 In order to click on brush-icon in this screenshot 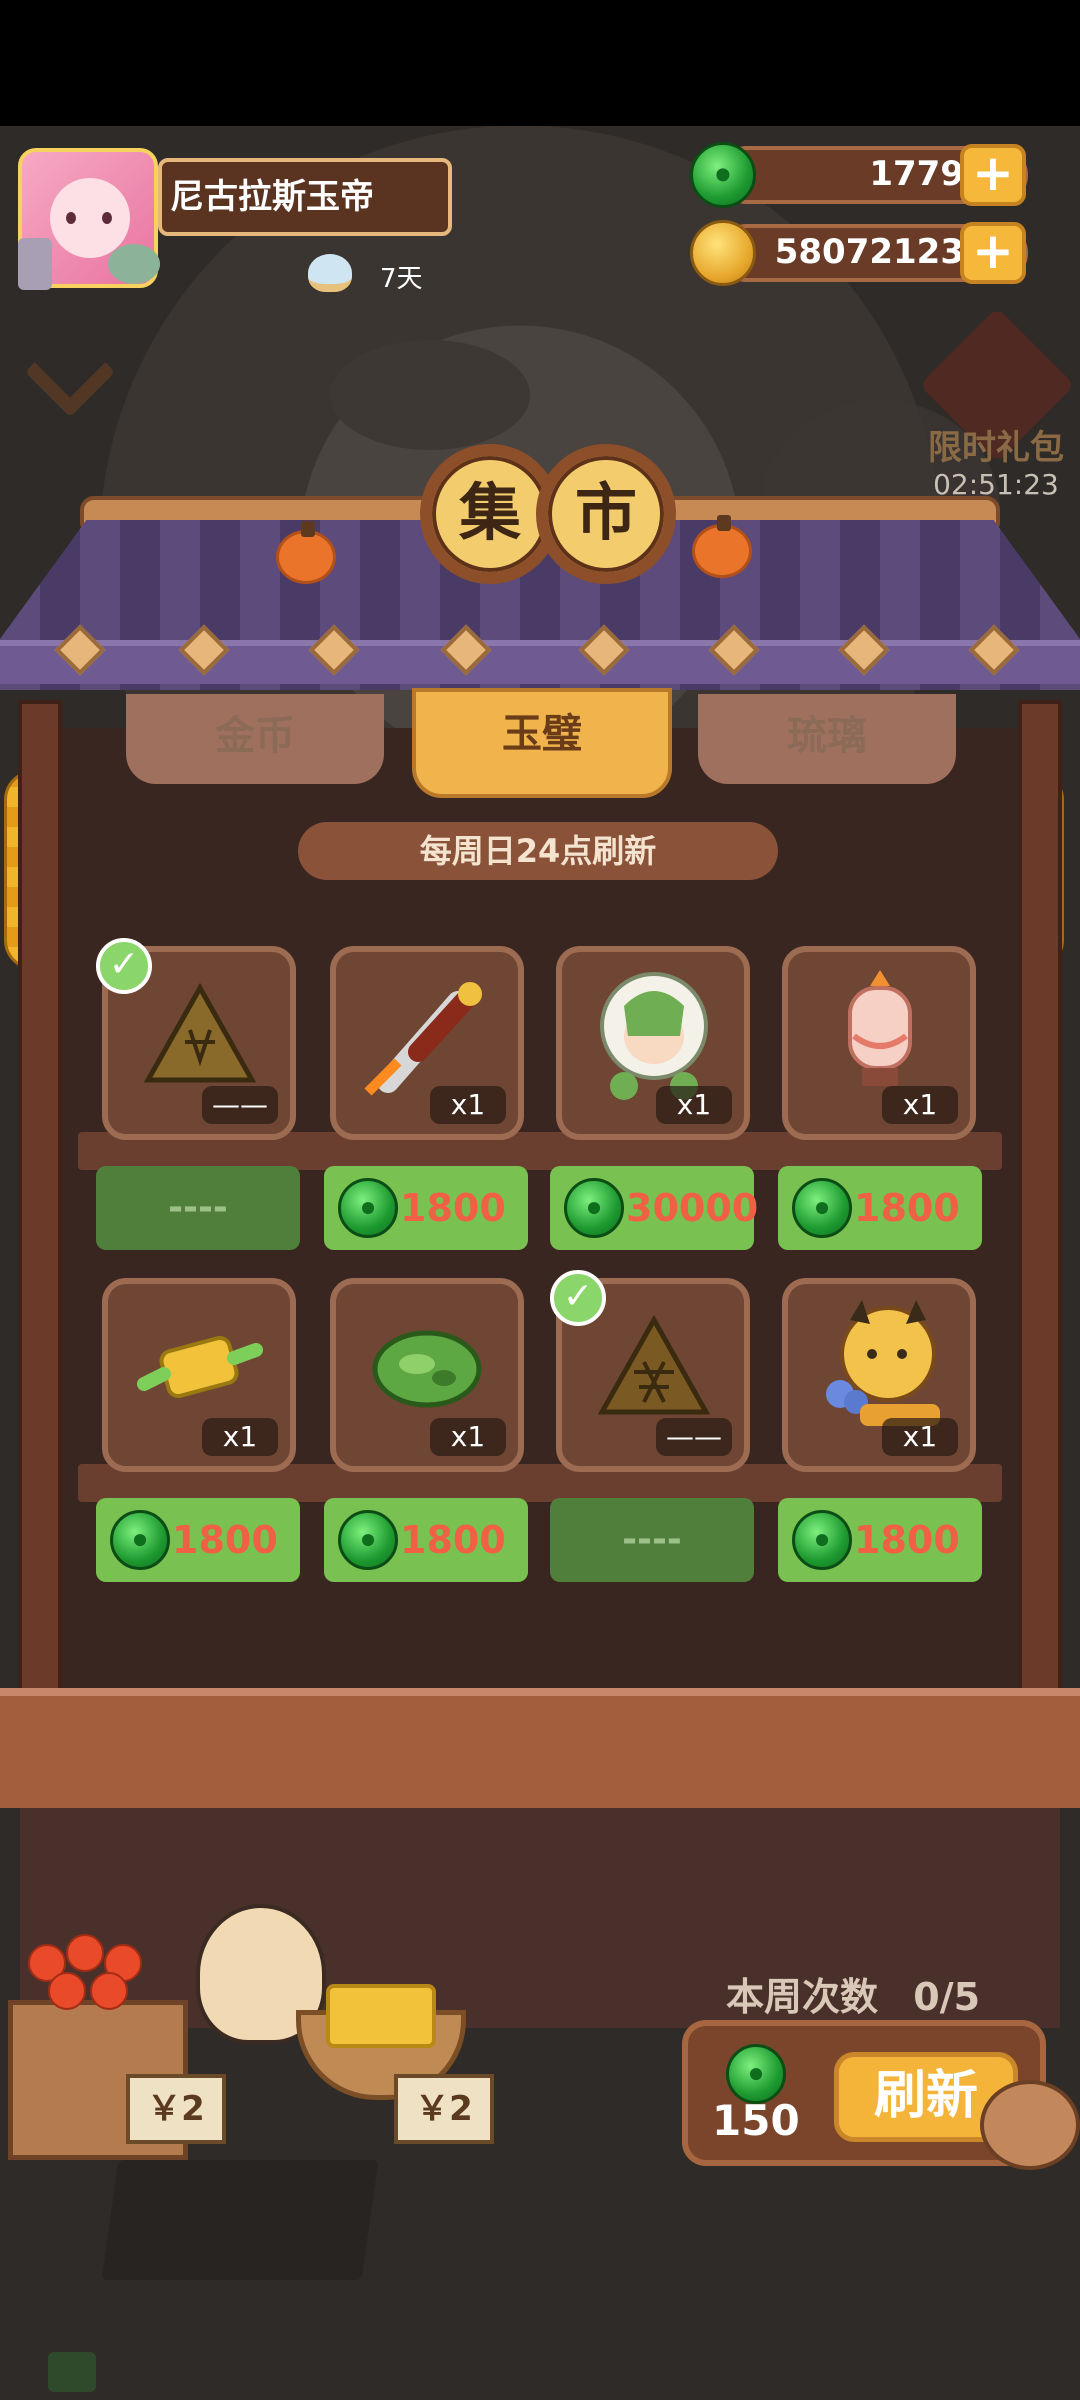, I will do `click(423, 1039)`.